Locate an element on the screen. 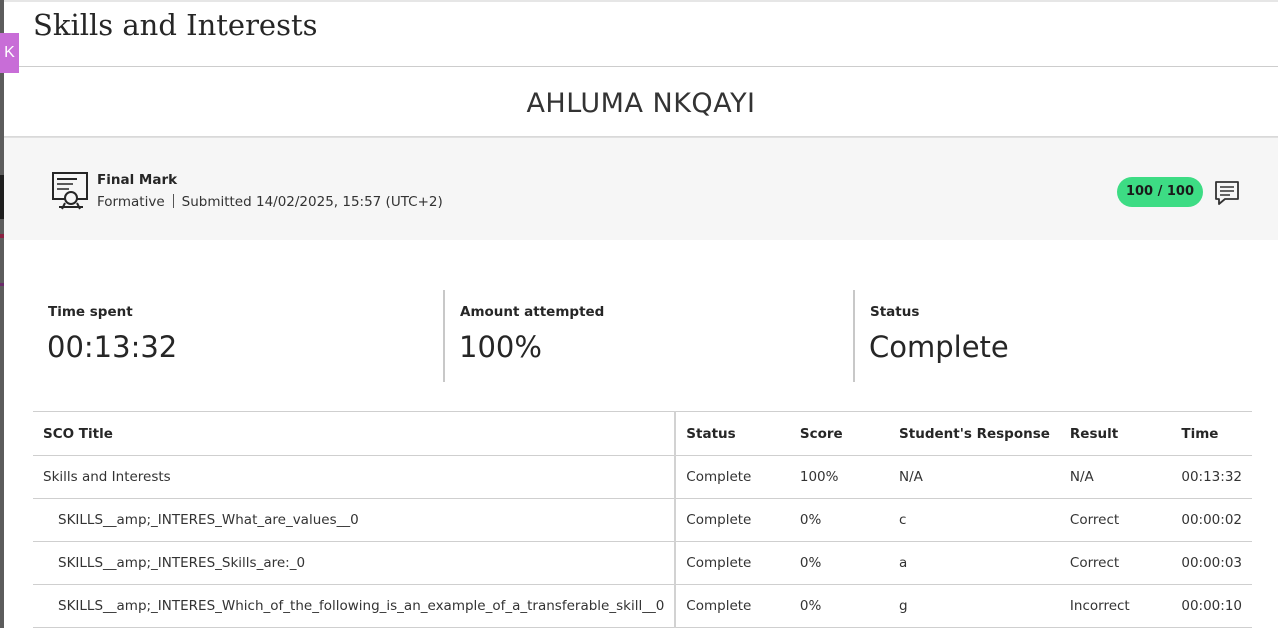 The height and width of the screenshot is (628, 1278). score-badge: 100 / 100 is located at coordinates (1160, 192).